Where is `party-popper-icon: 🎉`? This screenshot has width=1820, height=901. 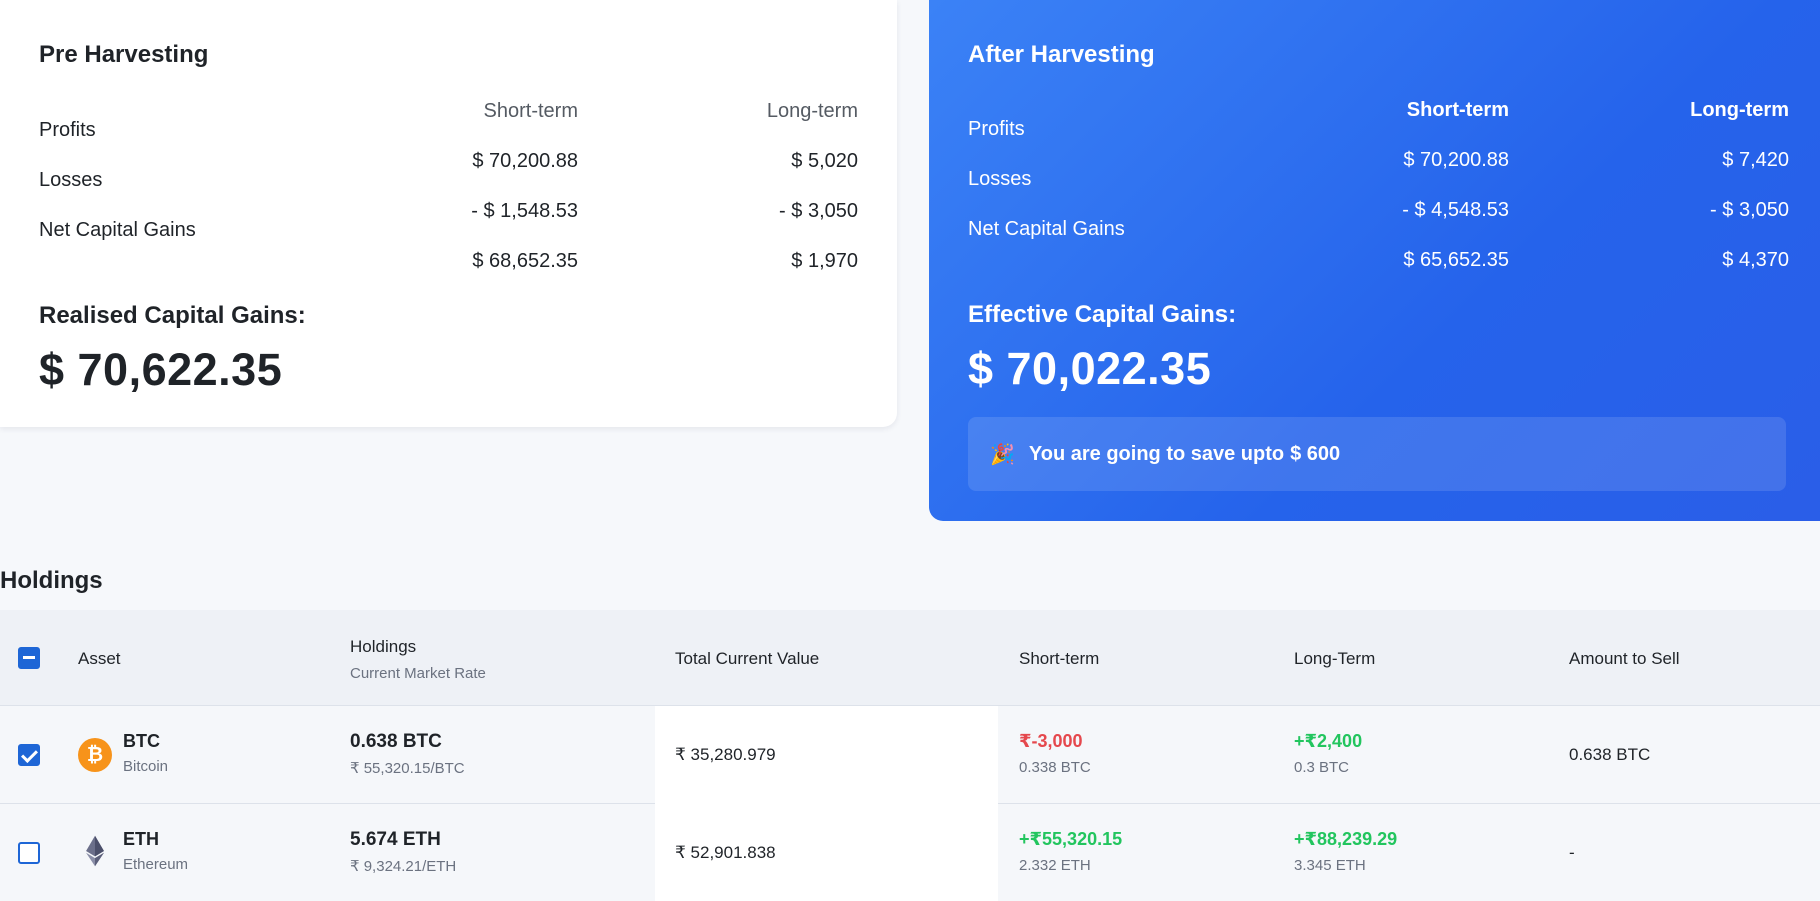
party-popper-icon: 🎉 is located at coordinates (1002, 454).